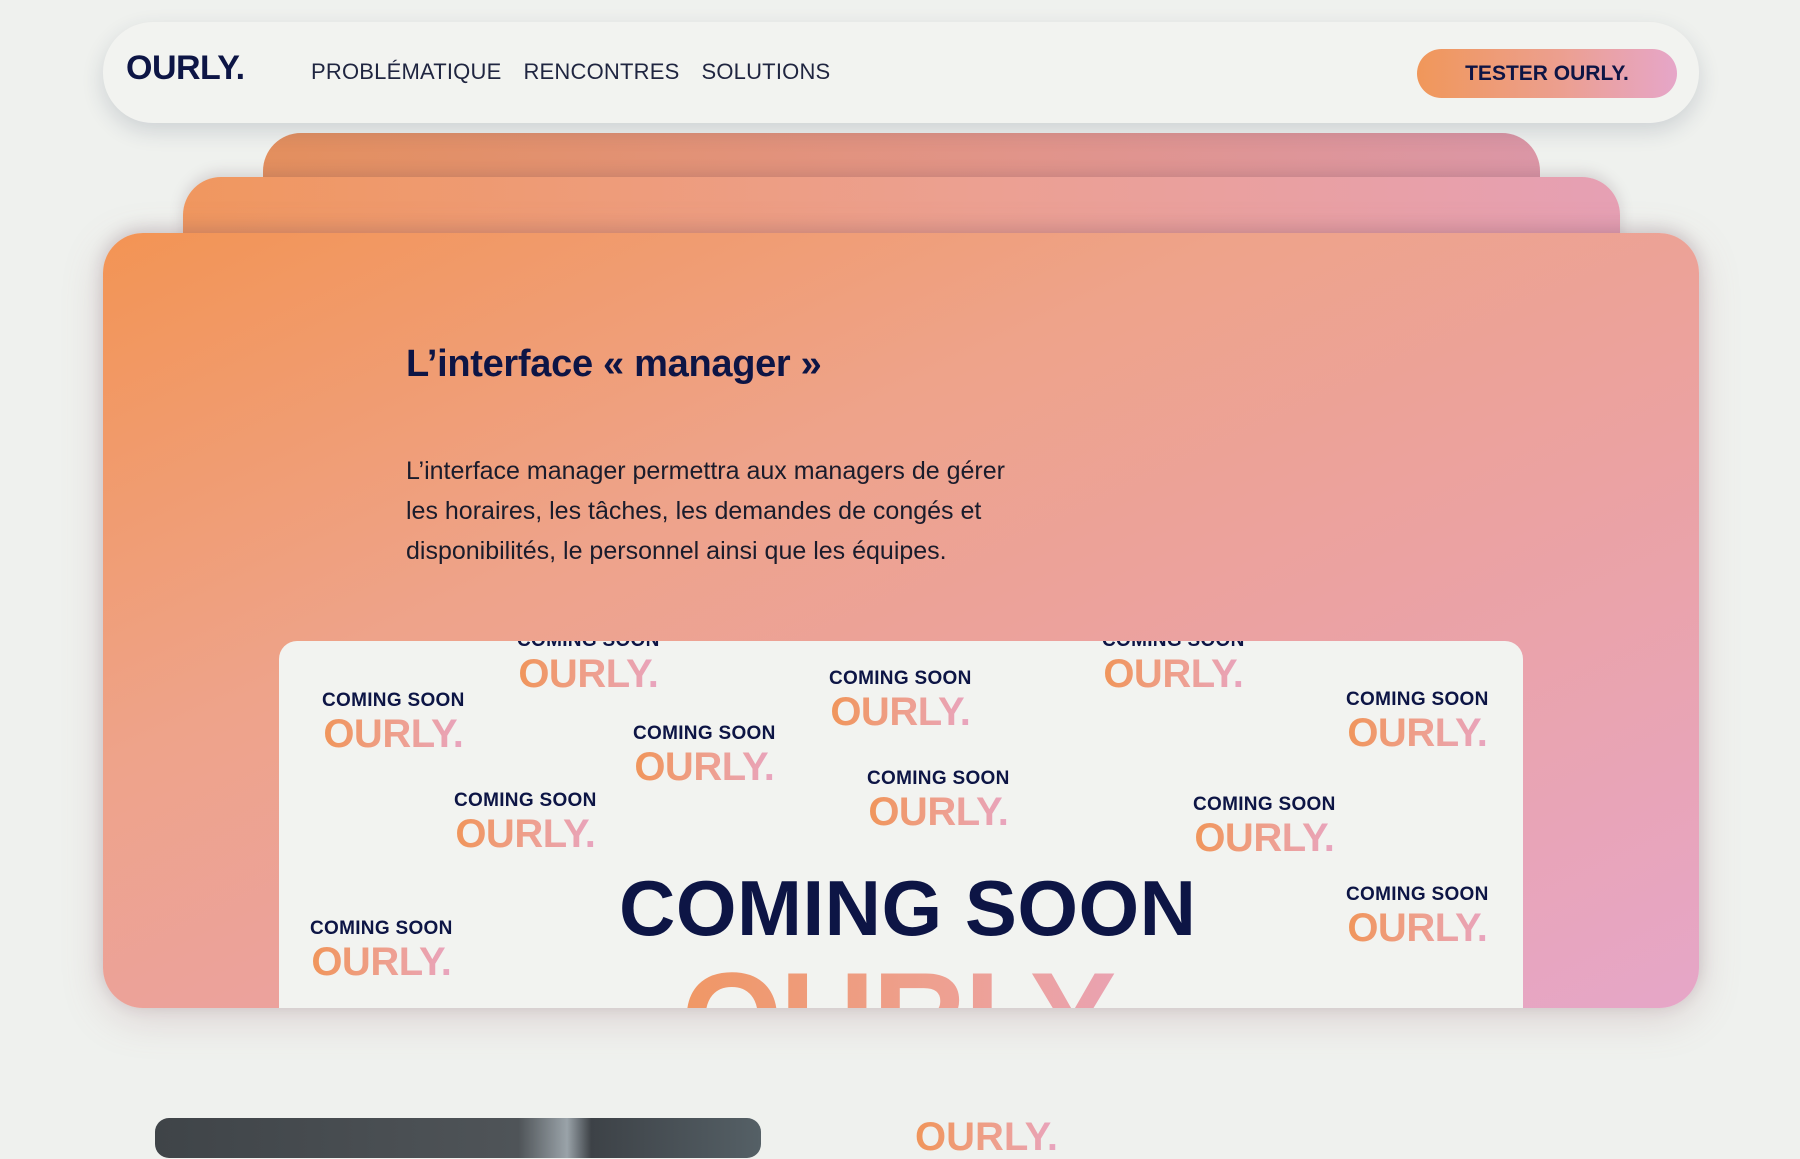 The height and width of the screenshot is (1159, 1800). I want to click on nav-links: PROBLÉMATIQUE RENCONTRES SOLUTIONS, so click(570, 72).